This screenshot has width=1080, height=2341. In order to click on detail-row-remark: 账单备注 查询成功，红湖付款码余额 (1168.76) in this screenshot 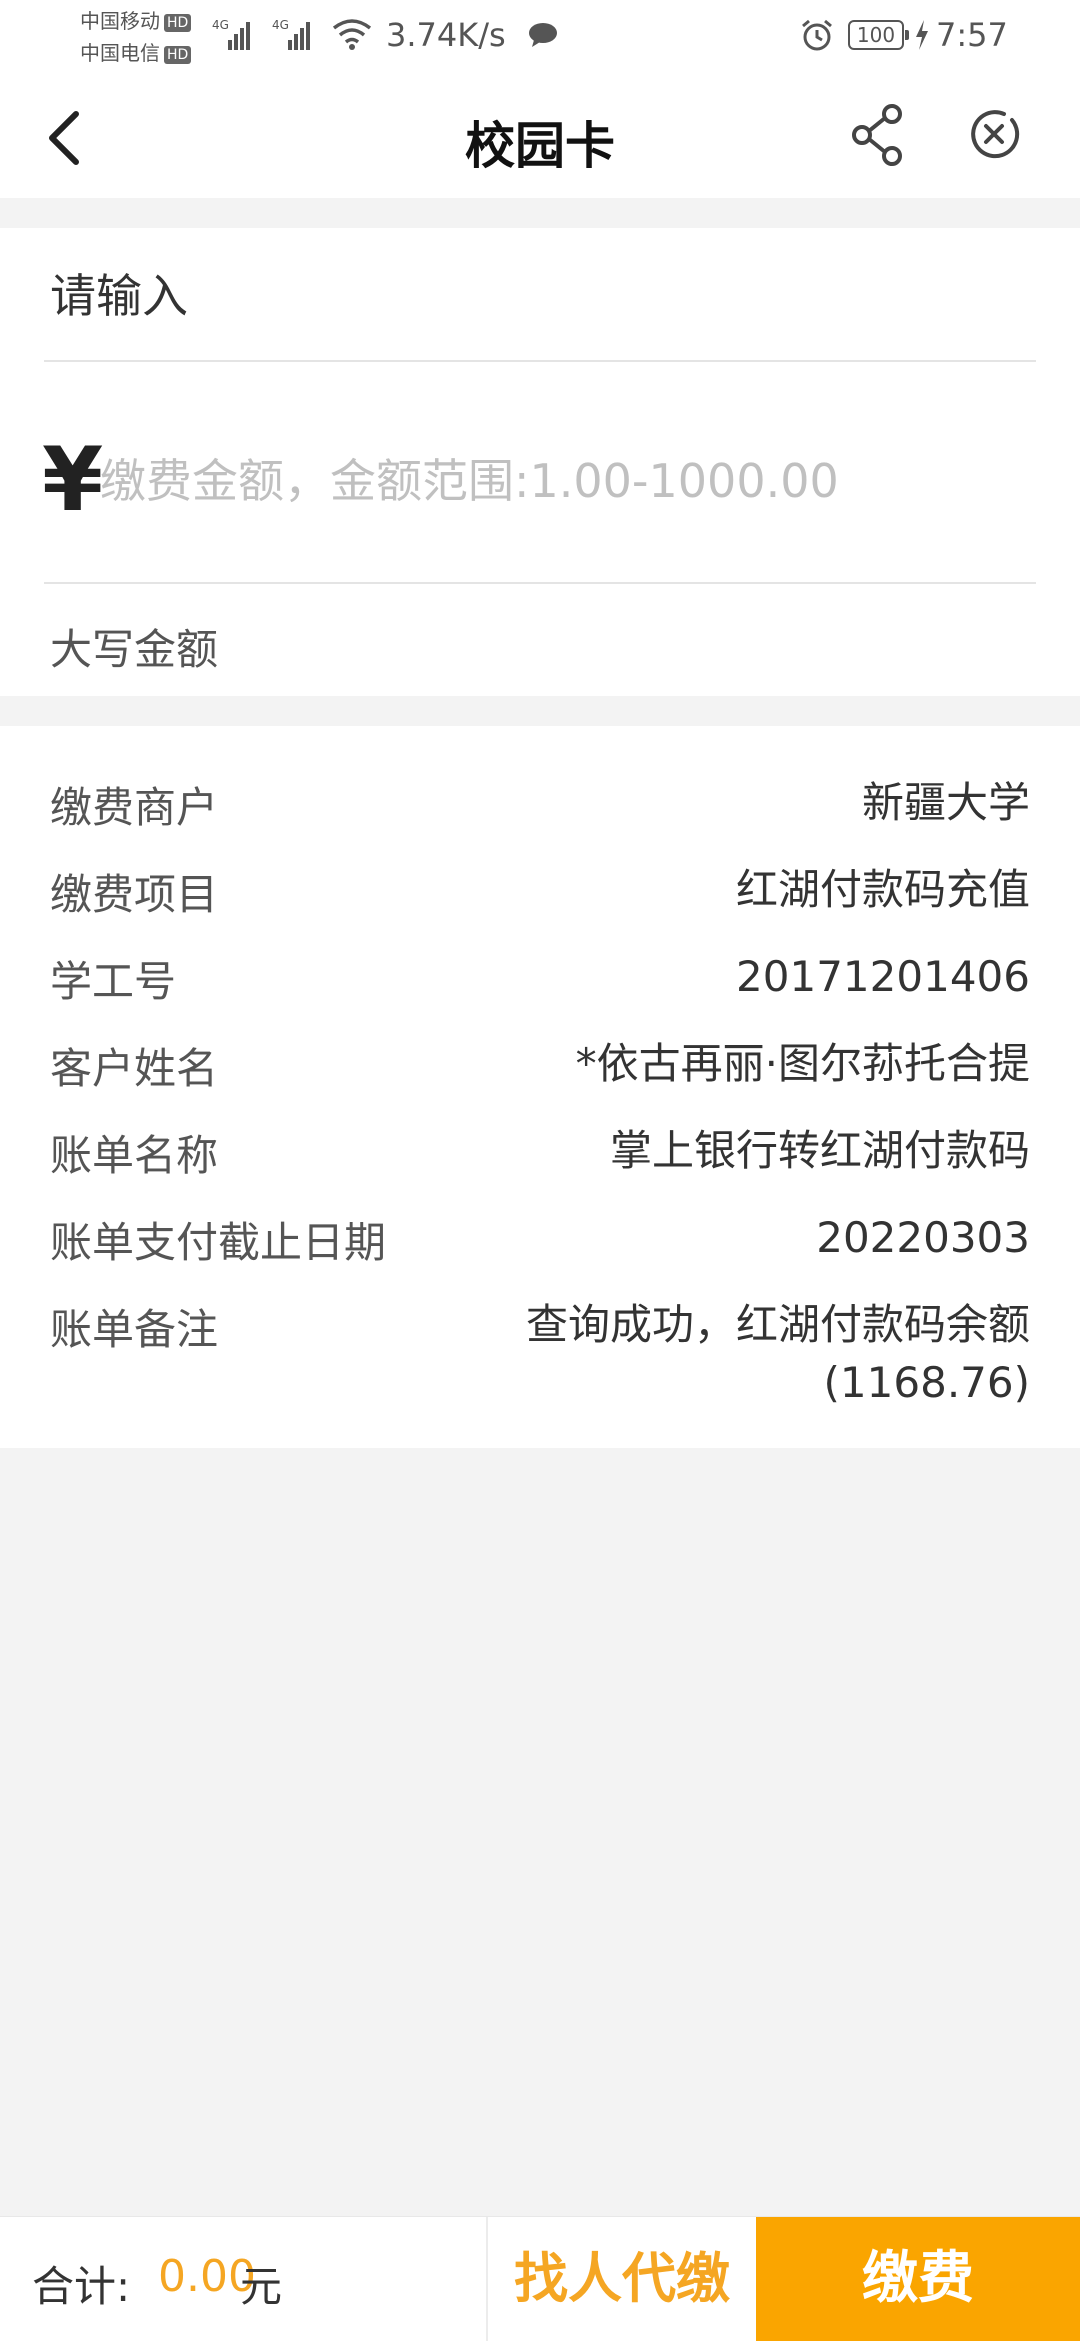, I will do `click(540, 1356)`.